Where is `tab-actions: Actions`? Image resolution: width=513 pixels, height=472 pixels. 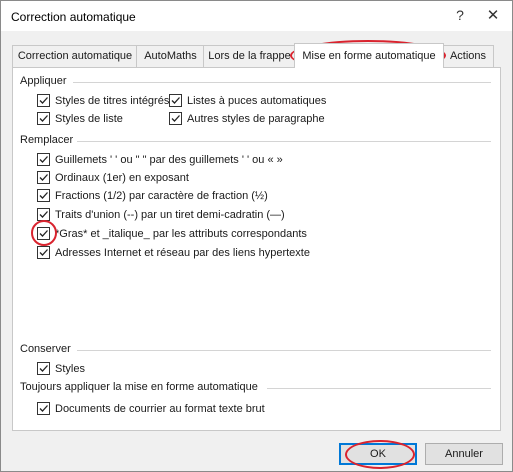 tab-actions: Actions is located at coordinates (468, 56).